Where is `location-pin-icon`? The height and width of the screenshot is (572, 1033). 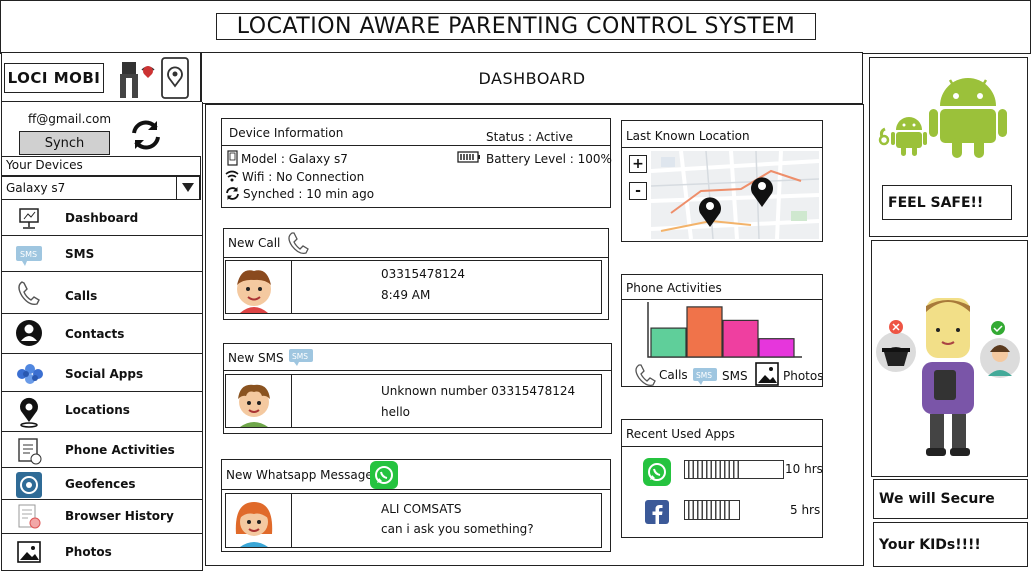
location-pin-icon is located at coordinates (29, 412).